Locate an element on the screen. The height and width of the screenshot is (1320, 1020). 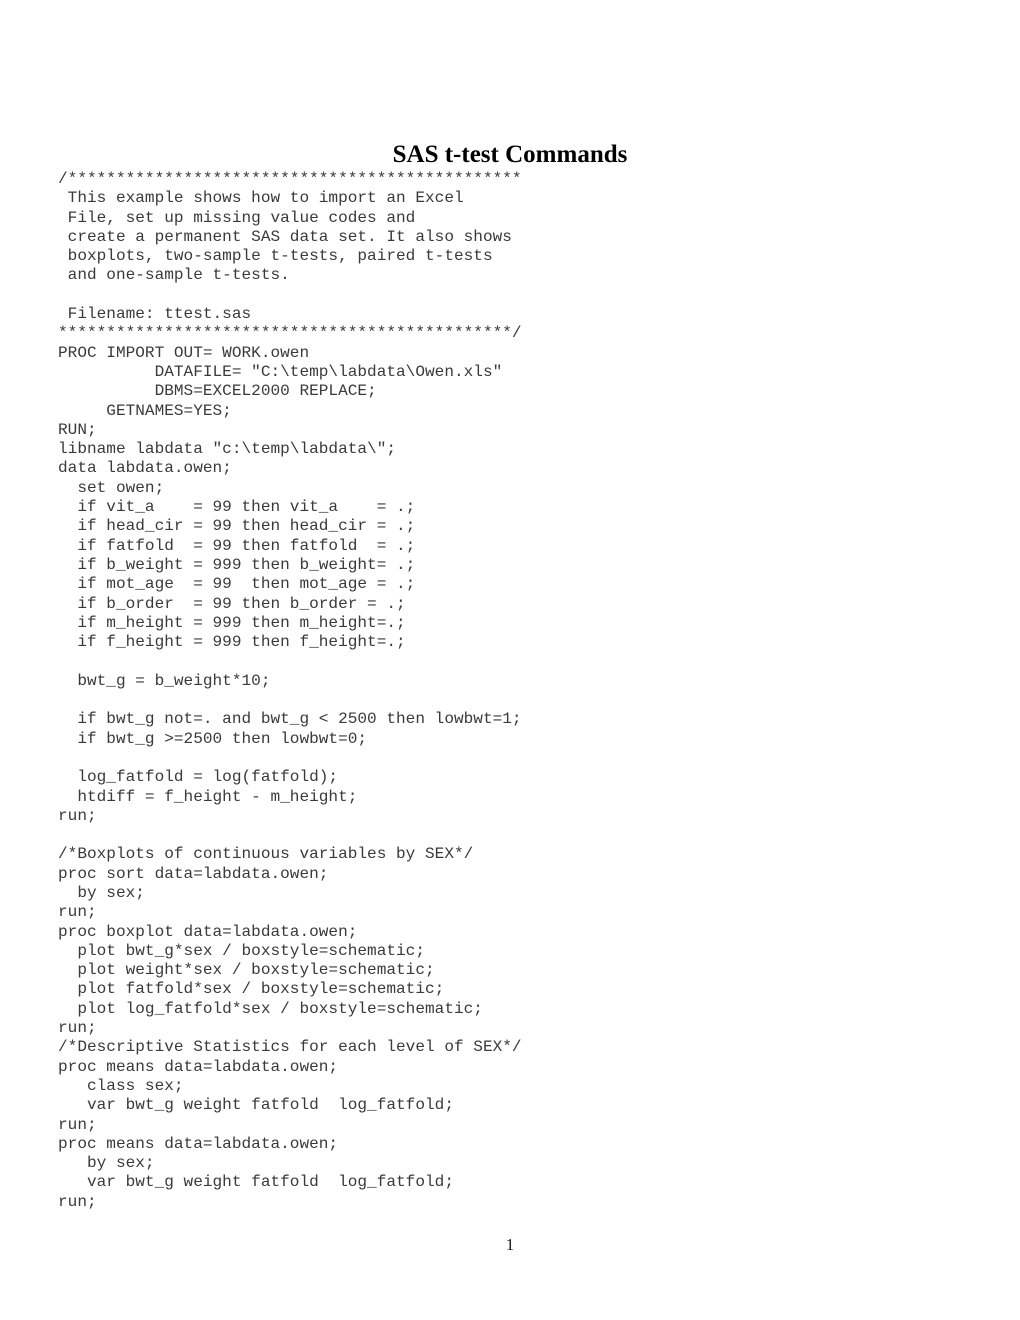
code-line: PROC IMPORT OUT= WORK.owen is located at coordinates (184, 352).